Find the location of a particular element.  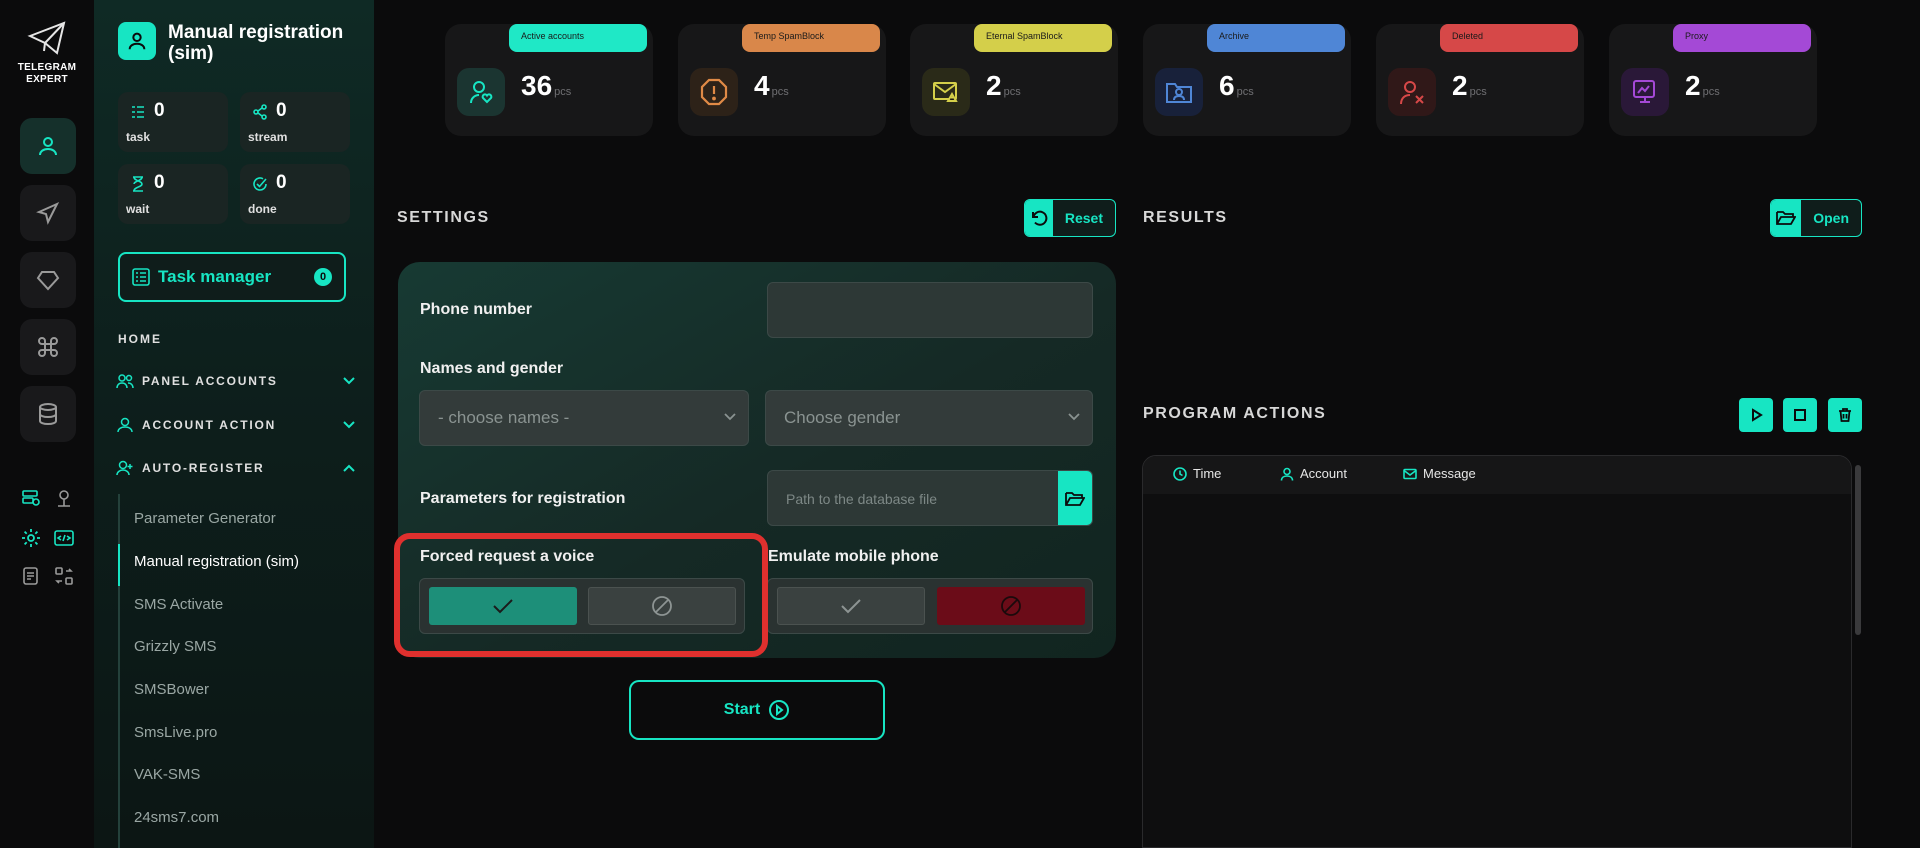

card-archive: Archive 6 pcs is located at coordinates (1247, 80).